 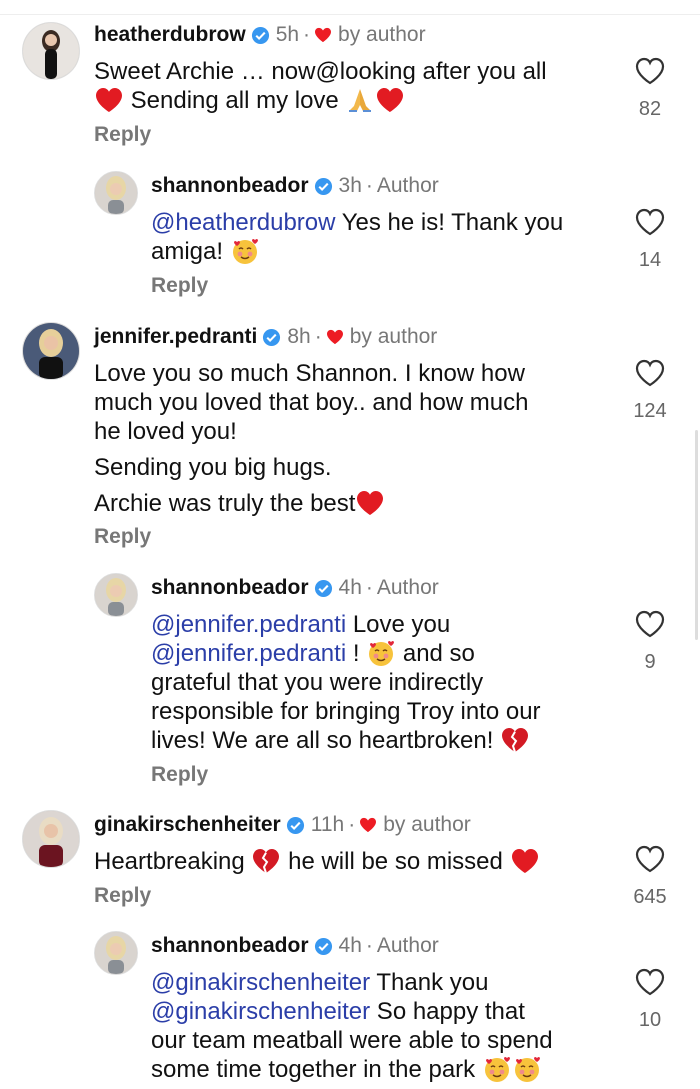 I want to click on like-count: 14, so click(x=650, y=260).